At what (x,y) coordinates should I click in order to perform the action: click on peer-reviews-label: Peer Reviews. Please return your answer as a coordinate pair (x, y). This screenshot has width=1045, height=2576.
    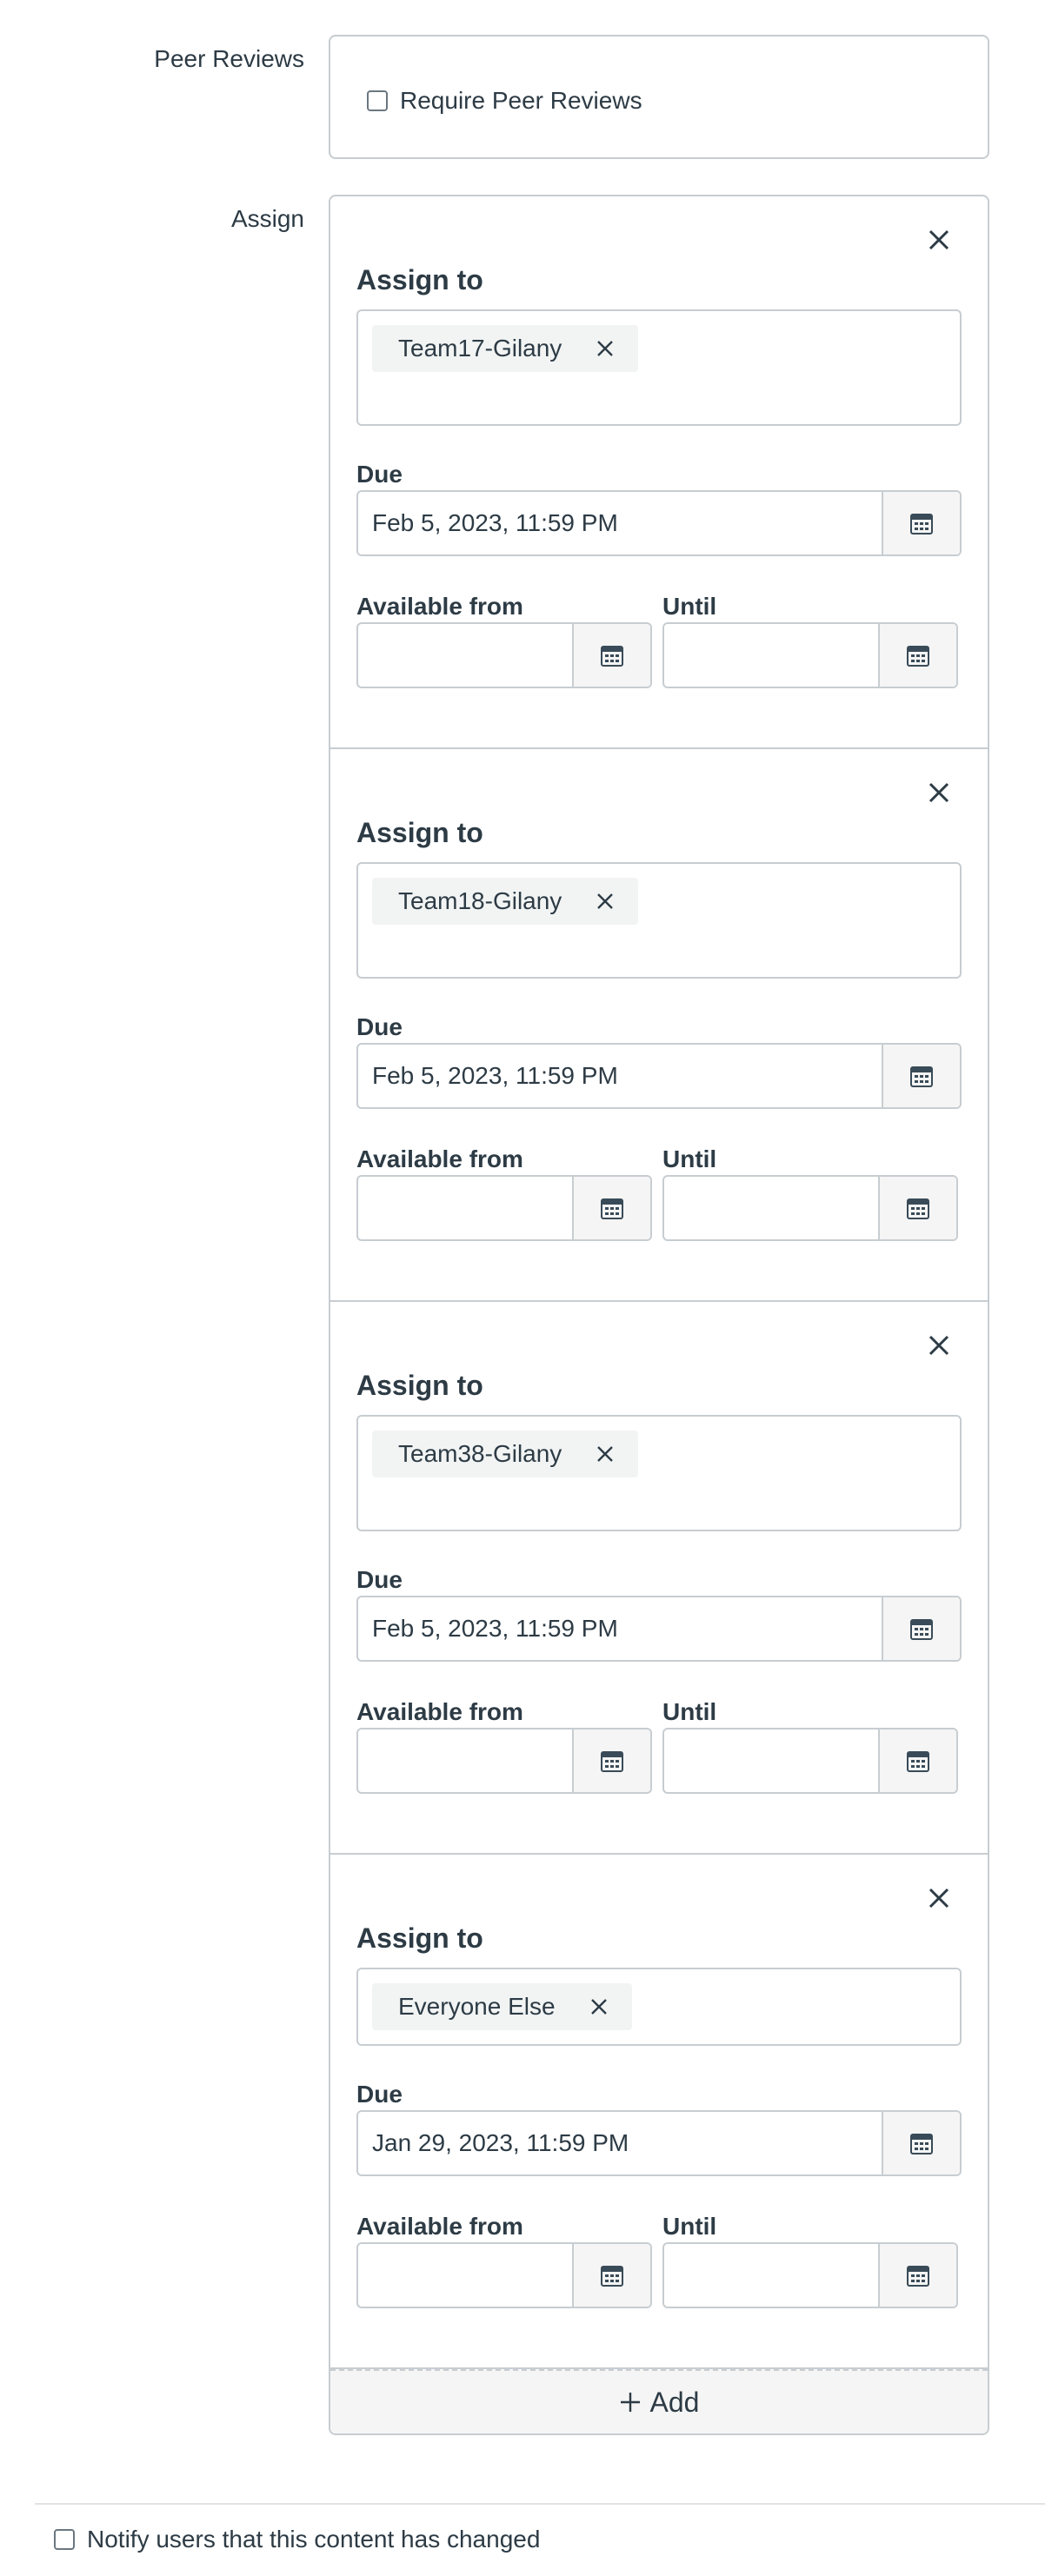
    Looking at the image, I should click on (229, 59).